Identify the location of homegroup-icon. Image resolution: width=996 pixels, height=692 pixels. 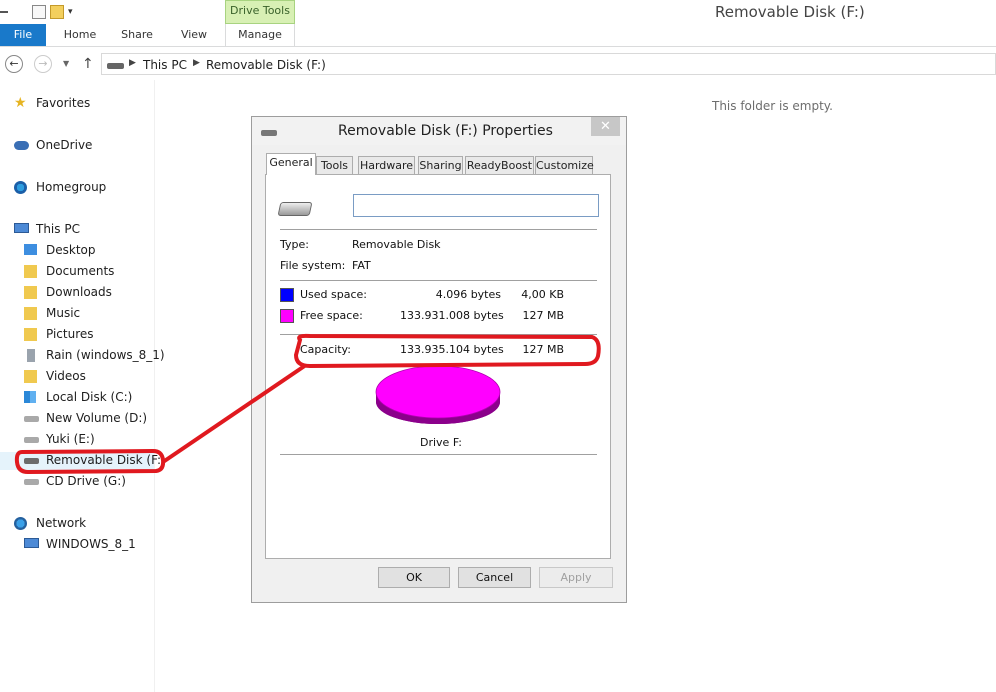
(20, 187).